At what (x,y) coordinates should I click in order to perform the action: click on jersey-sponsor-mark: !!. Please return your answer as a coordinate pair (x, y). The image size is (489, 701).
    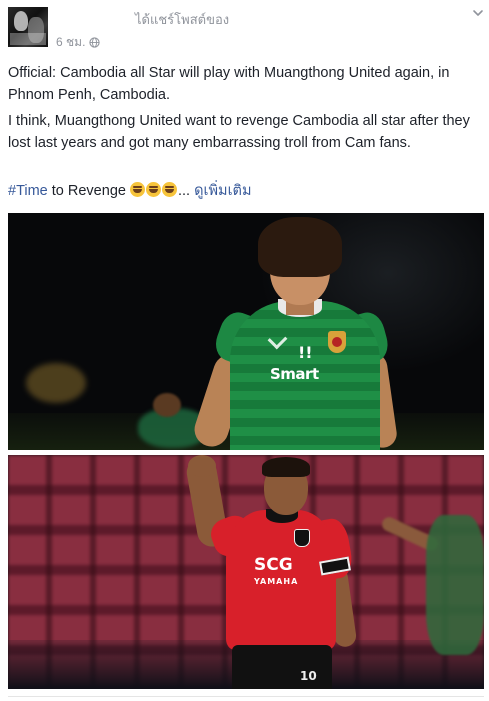
    Looking at the image, I should click on (305, 352).